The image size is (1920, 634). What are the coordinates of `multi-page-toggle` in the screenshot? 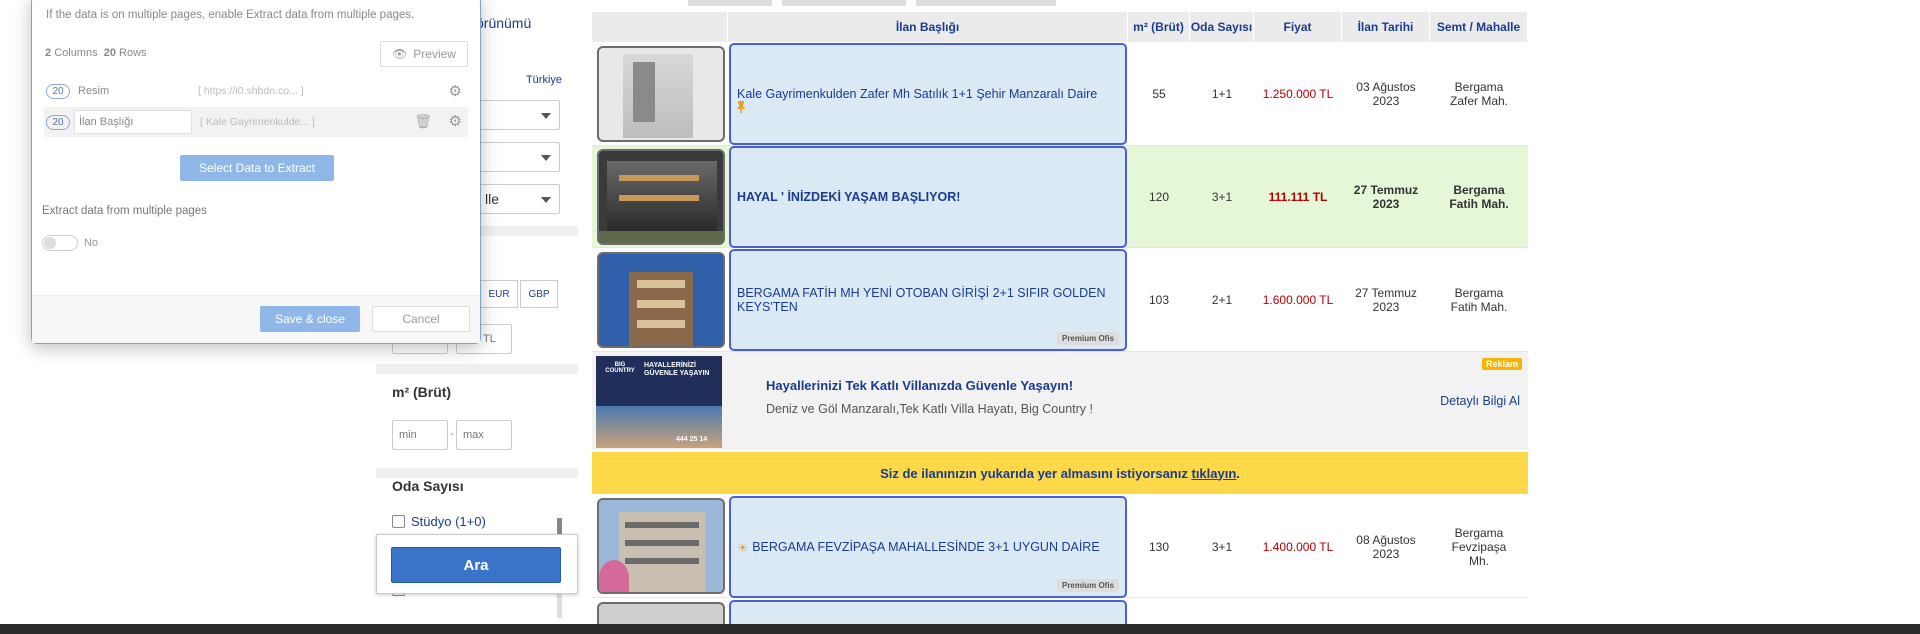 It's located at (60, 243).